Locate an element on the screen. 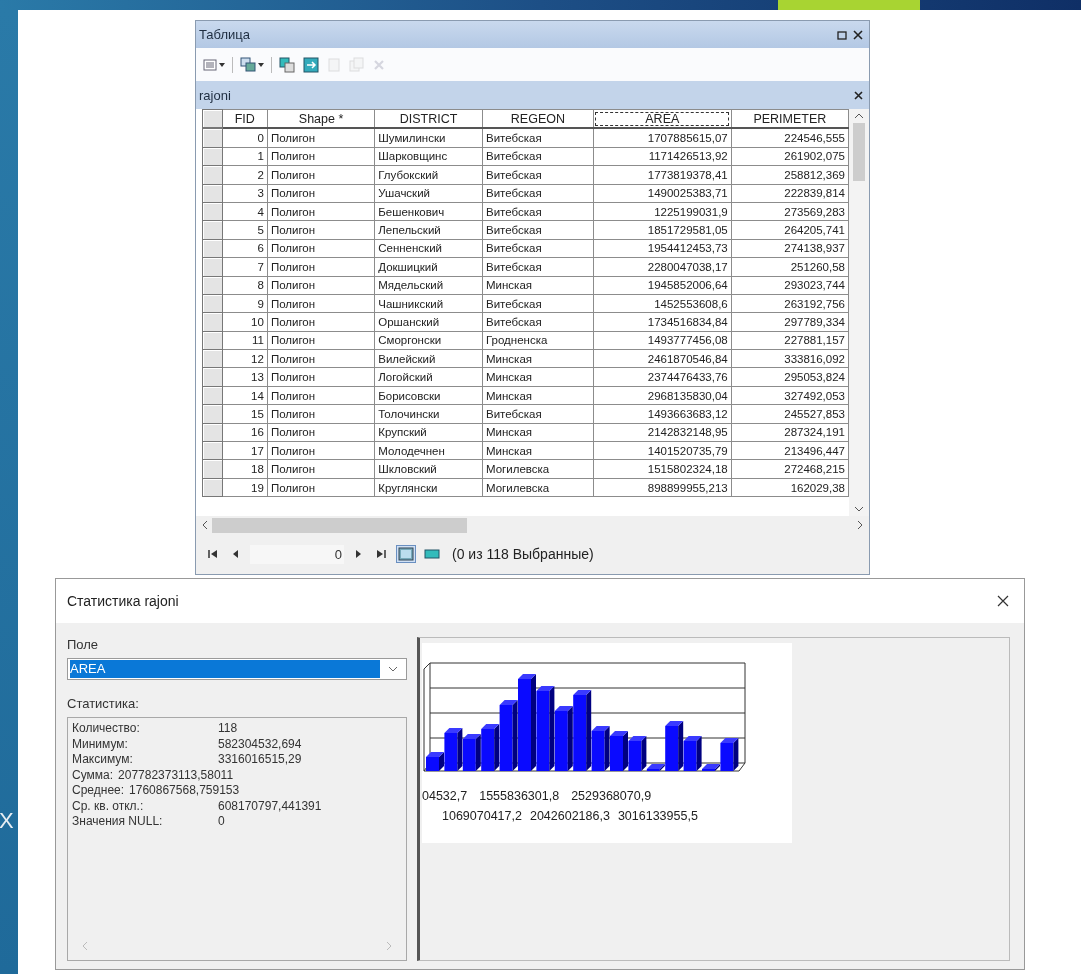 The image size is (1081, 974). restore-icon is located at coordinates (842, 34).